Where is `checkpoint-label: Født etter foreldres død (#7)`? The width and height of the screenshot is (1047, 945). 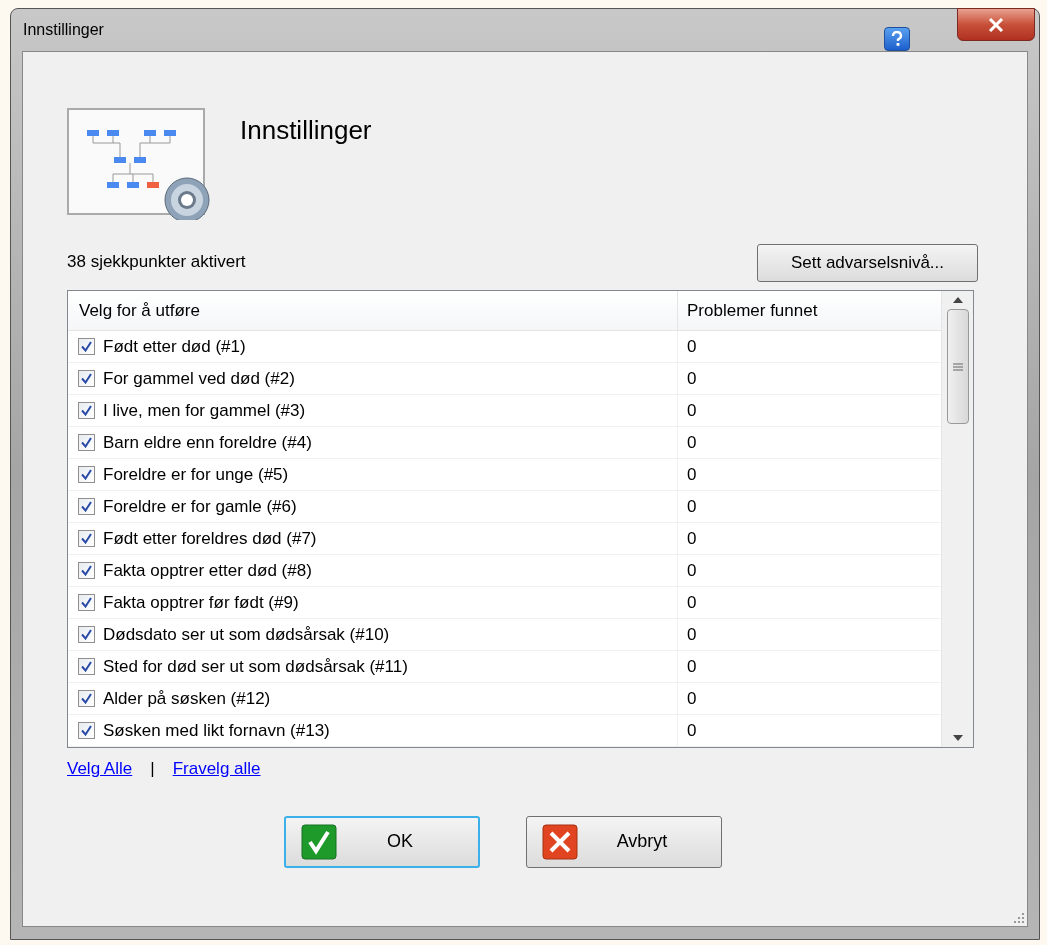 checkpoint-label: Født etter foreldres død (#7) is located at coordinates (210, 538).